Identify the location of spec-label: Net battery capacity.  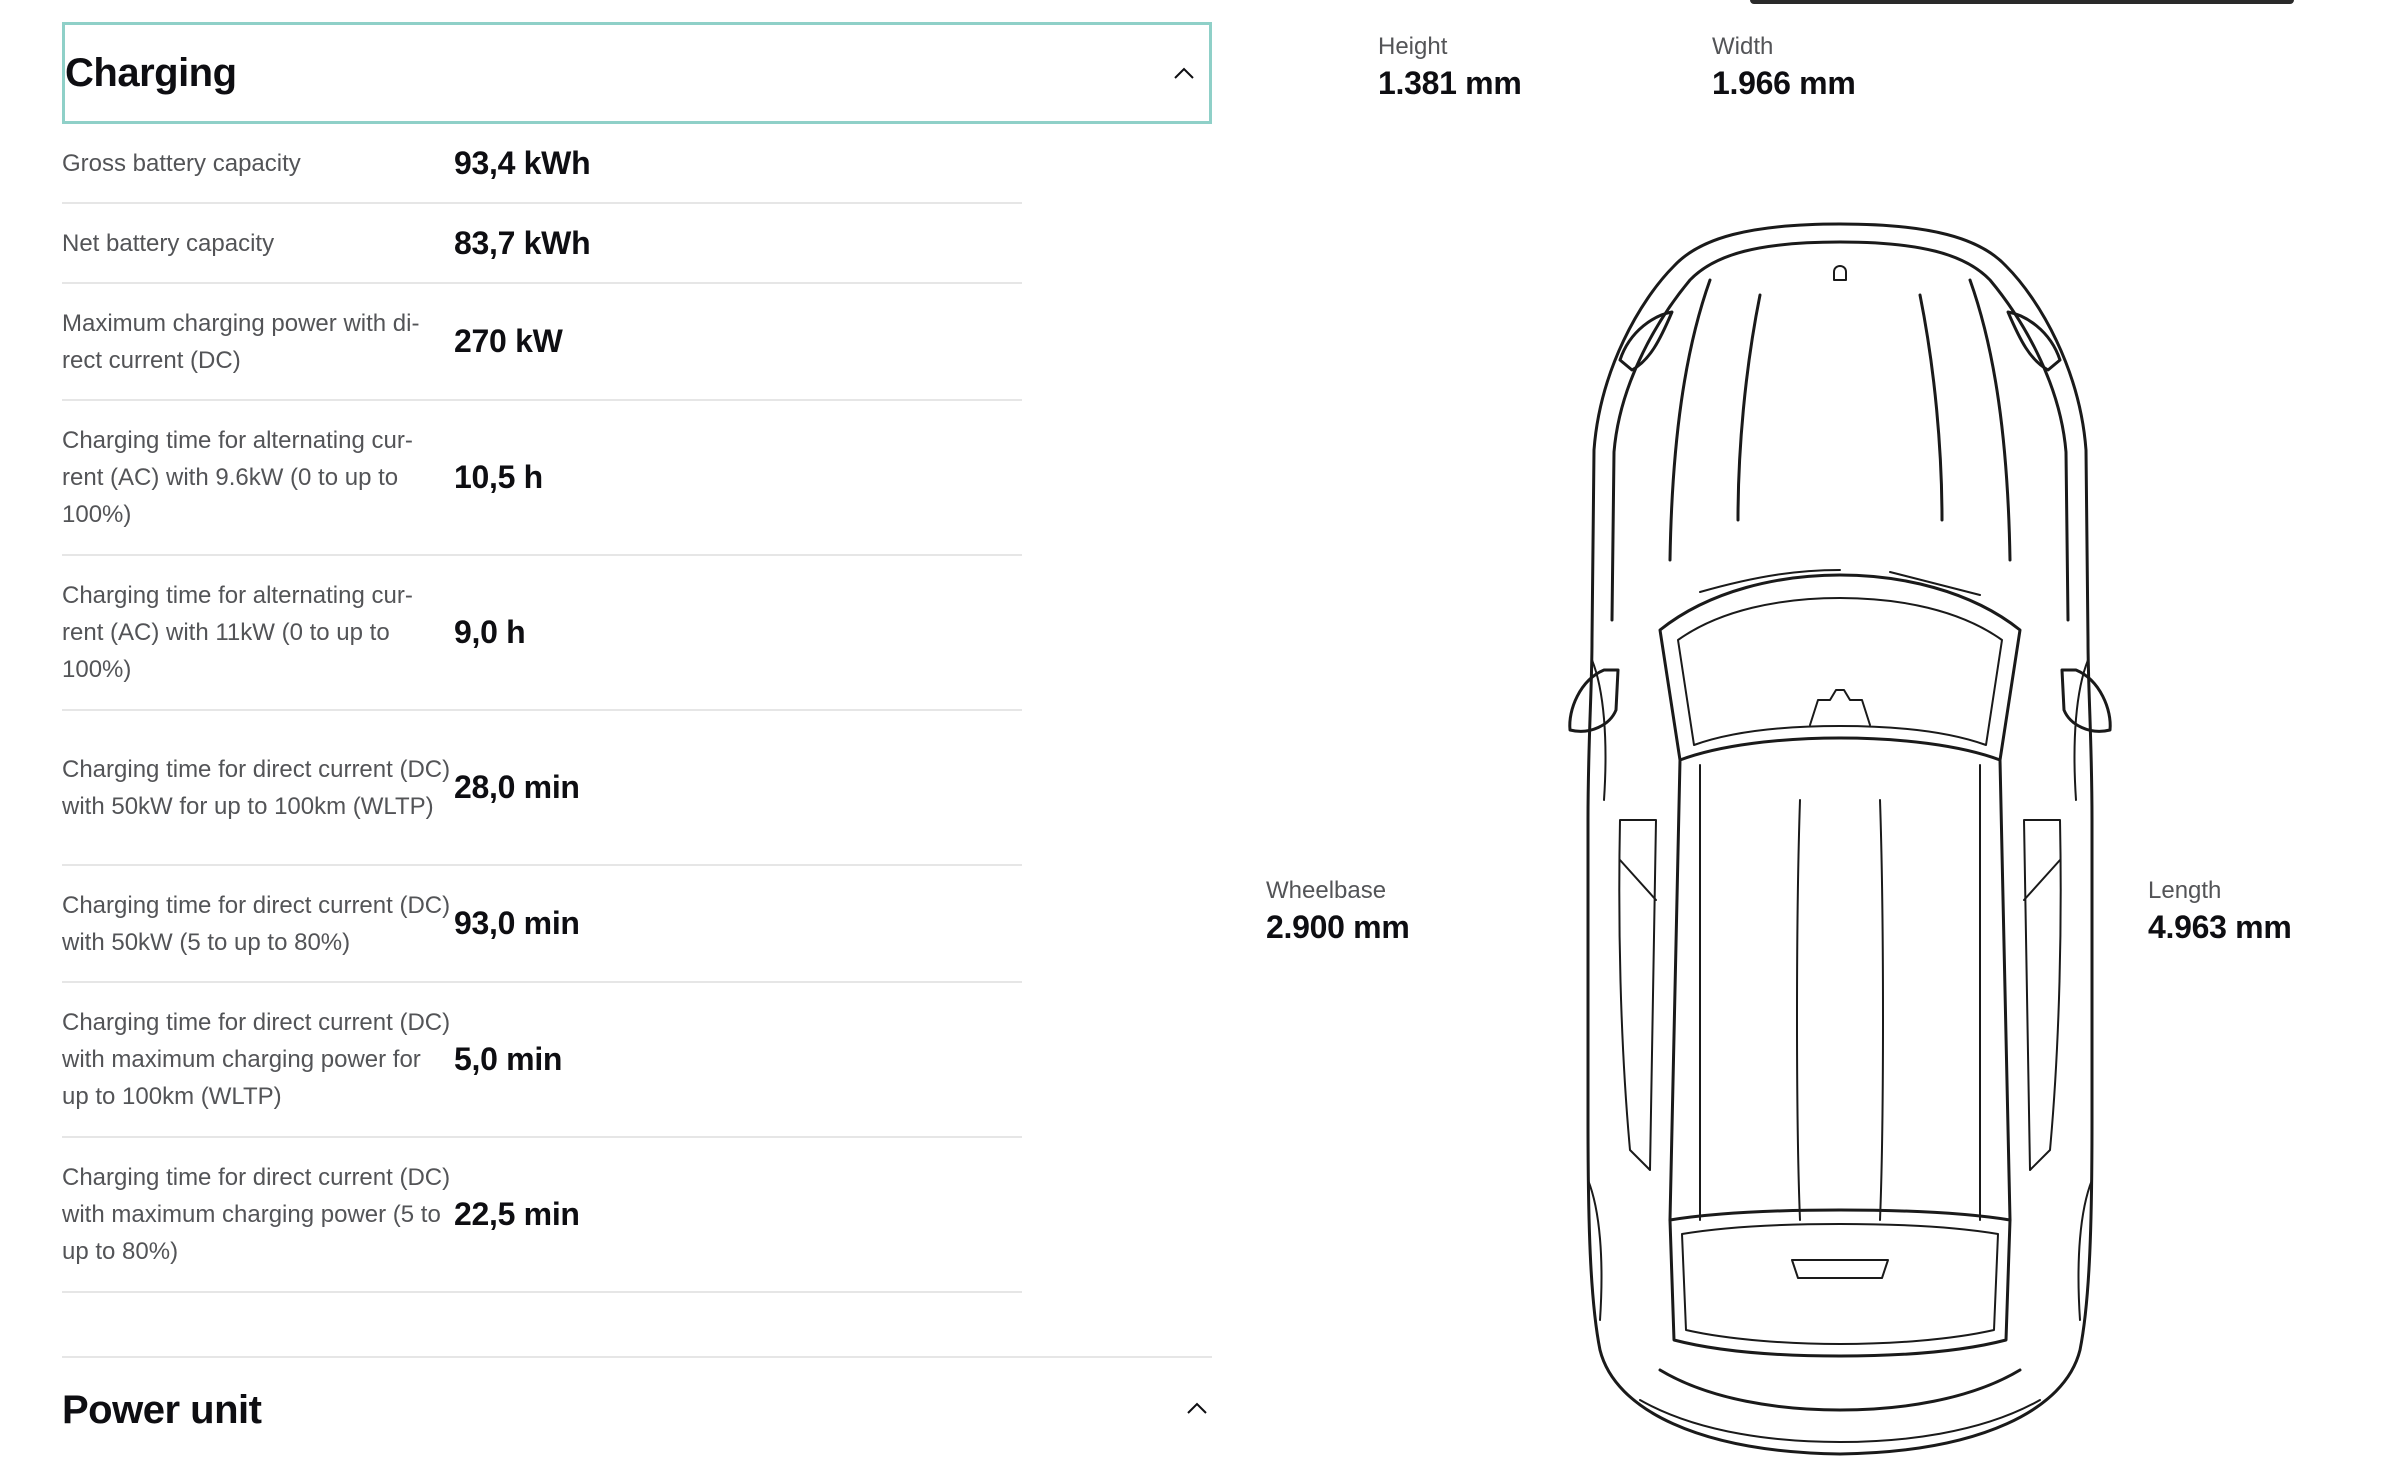
(168, 243).